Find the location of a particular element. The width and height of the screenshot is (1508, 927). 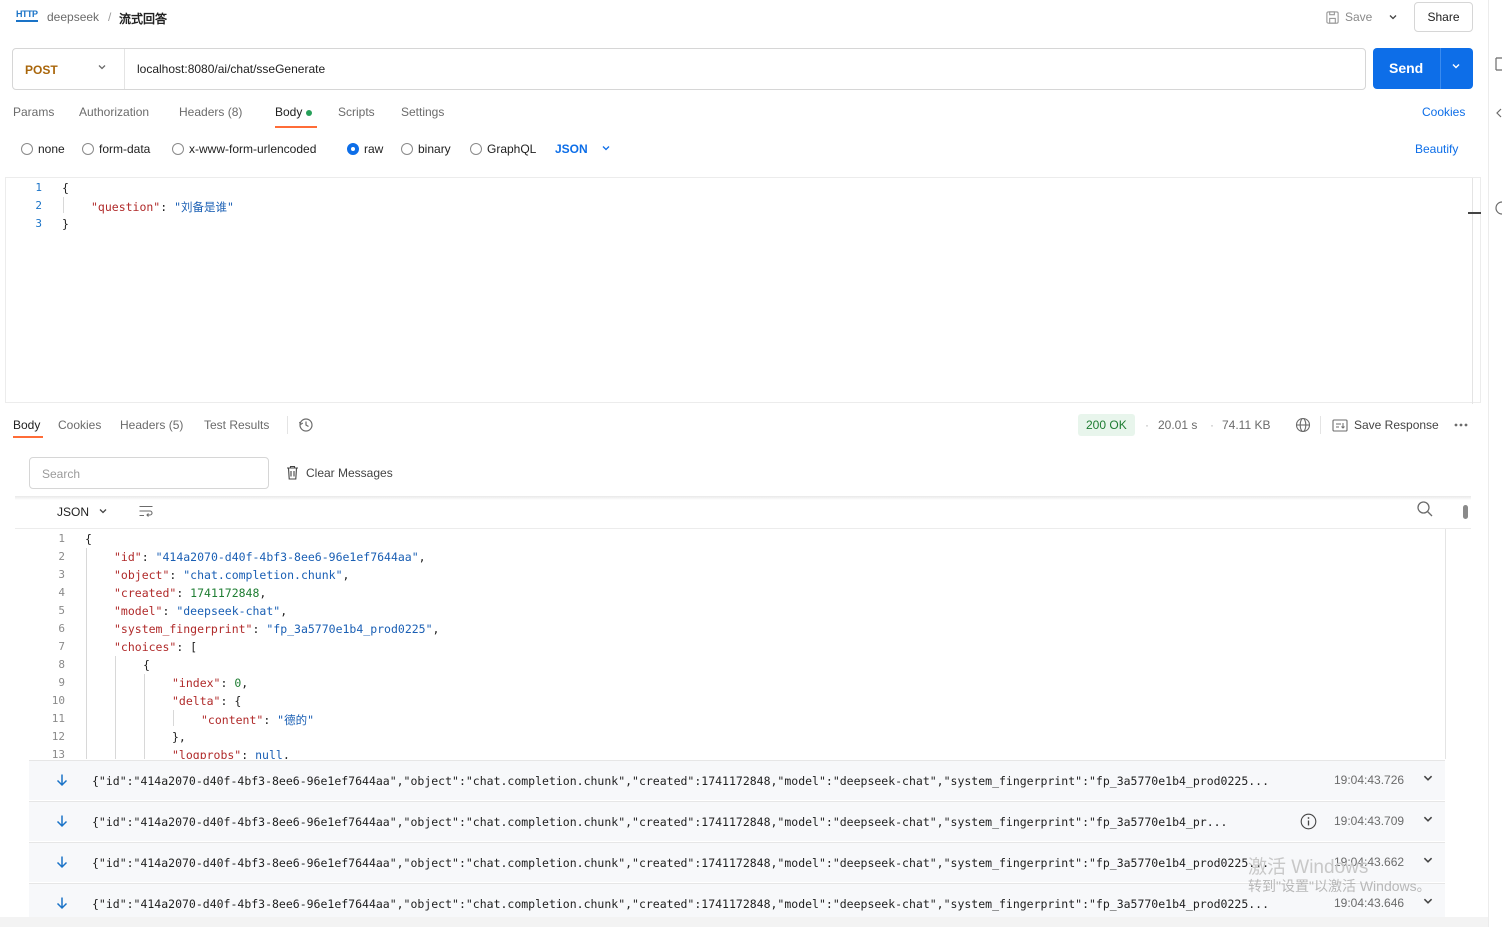

json-key: "created" is located at coordinates (145, 593).